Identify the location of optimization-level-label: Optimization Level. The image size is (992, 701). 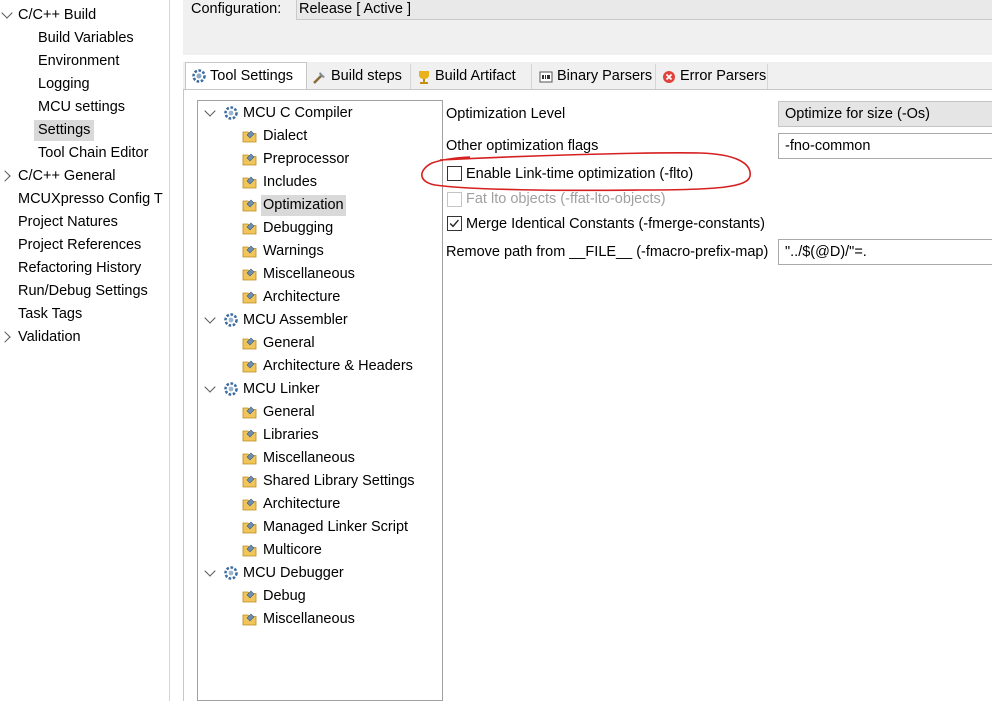
(506, 114).